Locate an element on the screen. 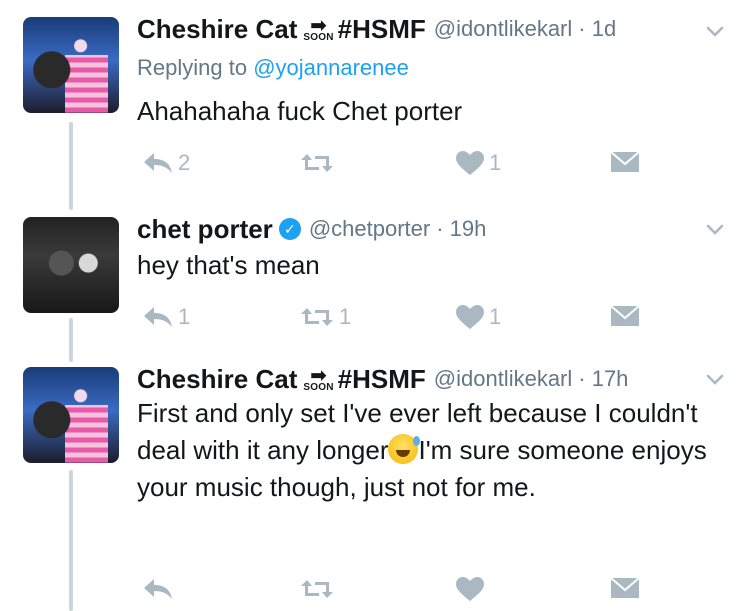  tweet-actions: 2 1 is located at coordinates (397, 165).